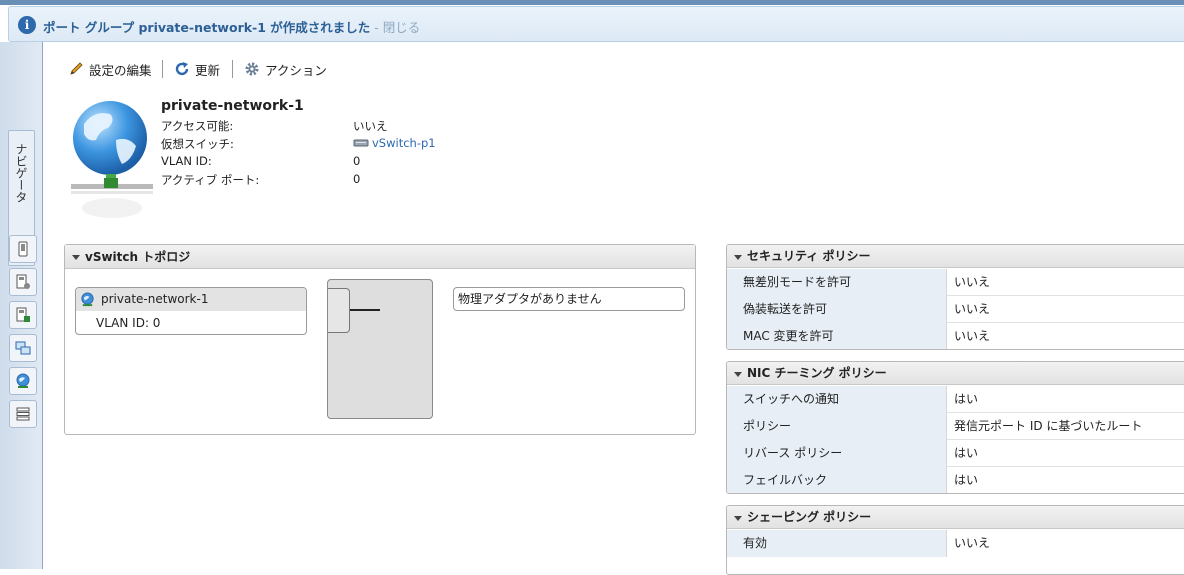 This screenshot has height=575, width=1184. What do you see at coordinates (837, 399) in the screenshot?
I see `policy-key: スイッチへの通知` at bounding box center [837, 399].